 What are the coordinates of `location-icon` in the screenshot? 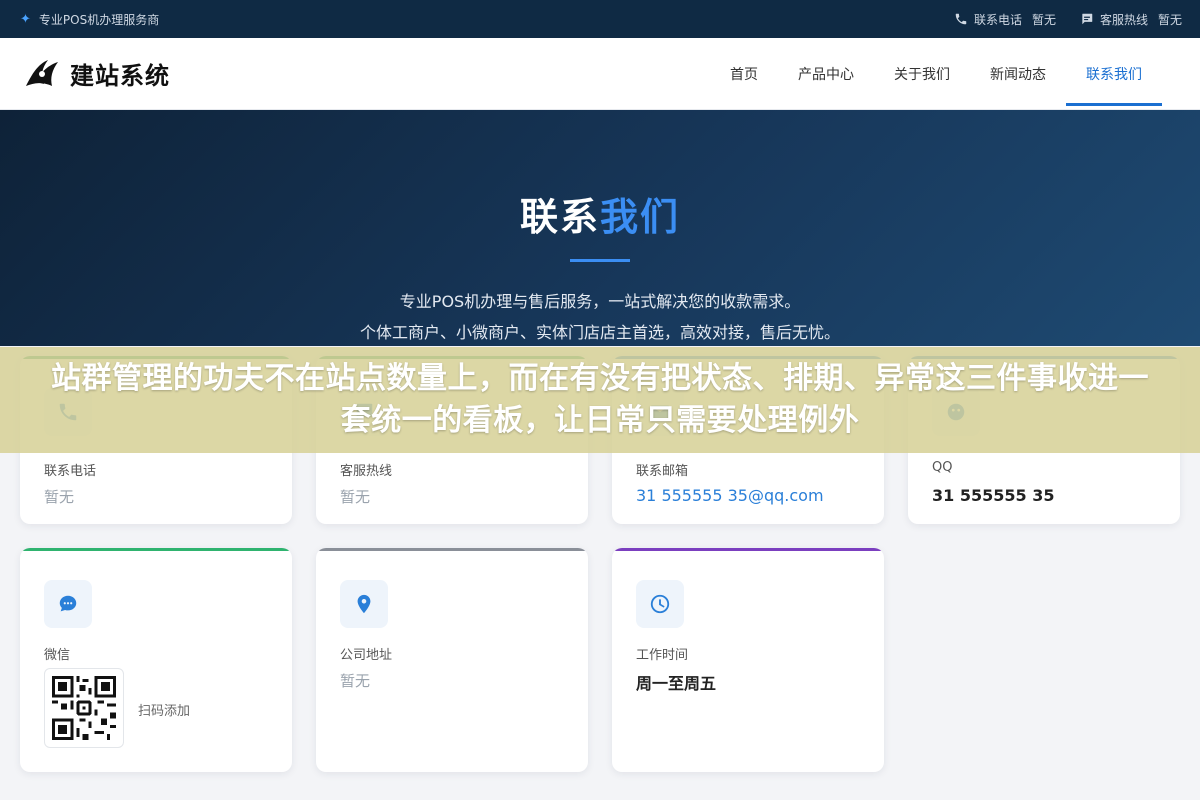 It's located at (364, 604).